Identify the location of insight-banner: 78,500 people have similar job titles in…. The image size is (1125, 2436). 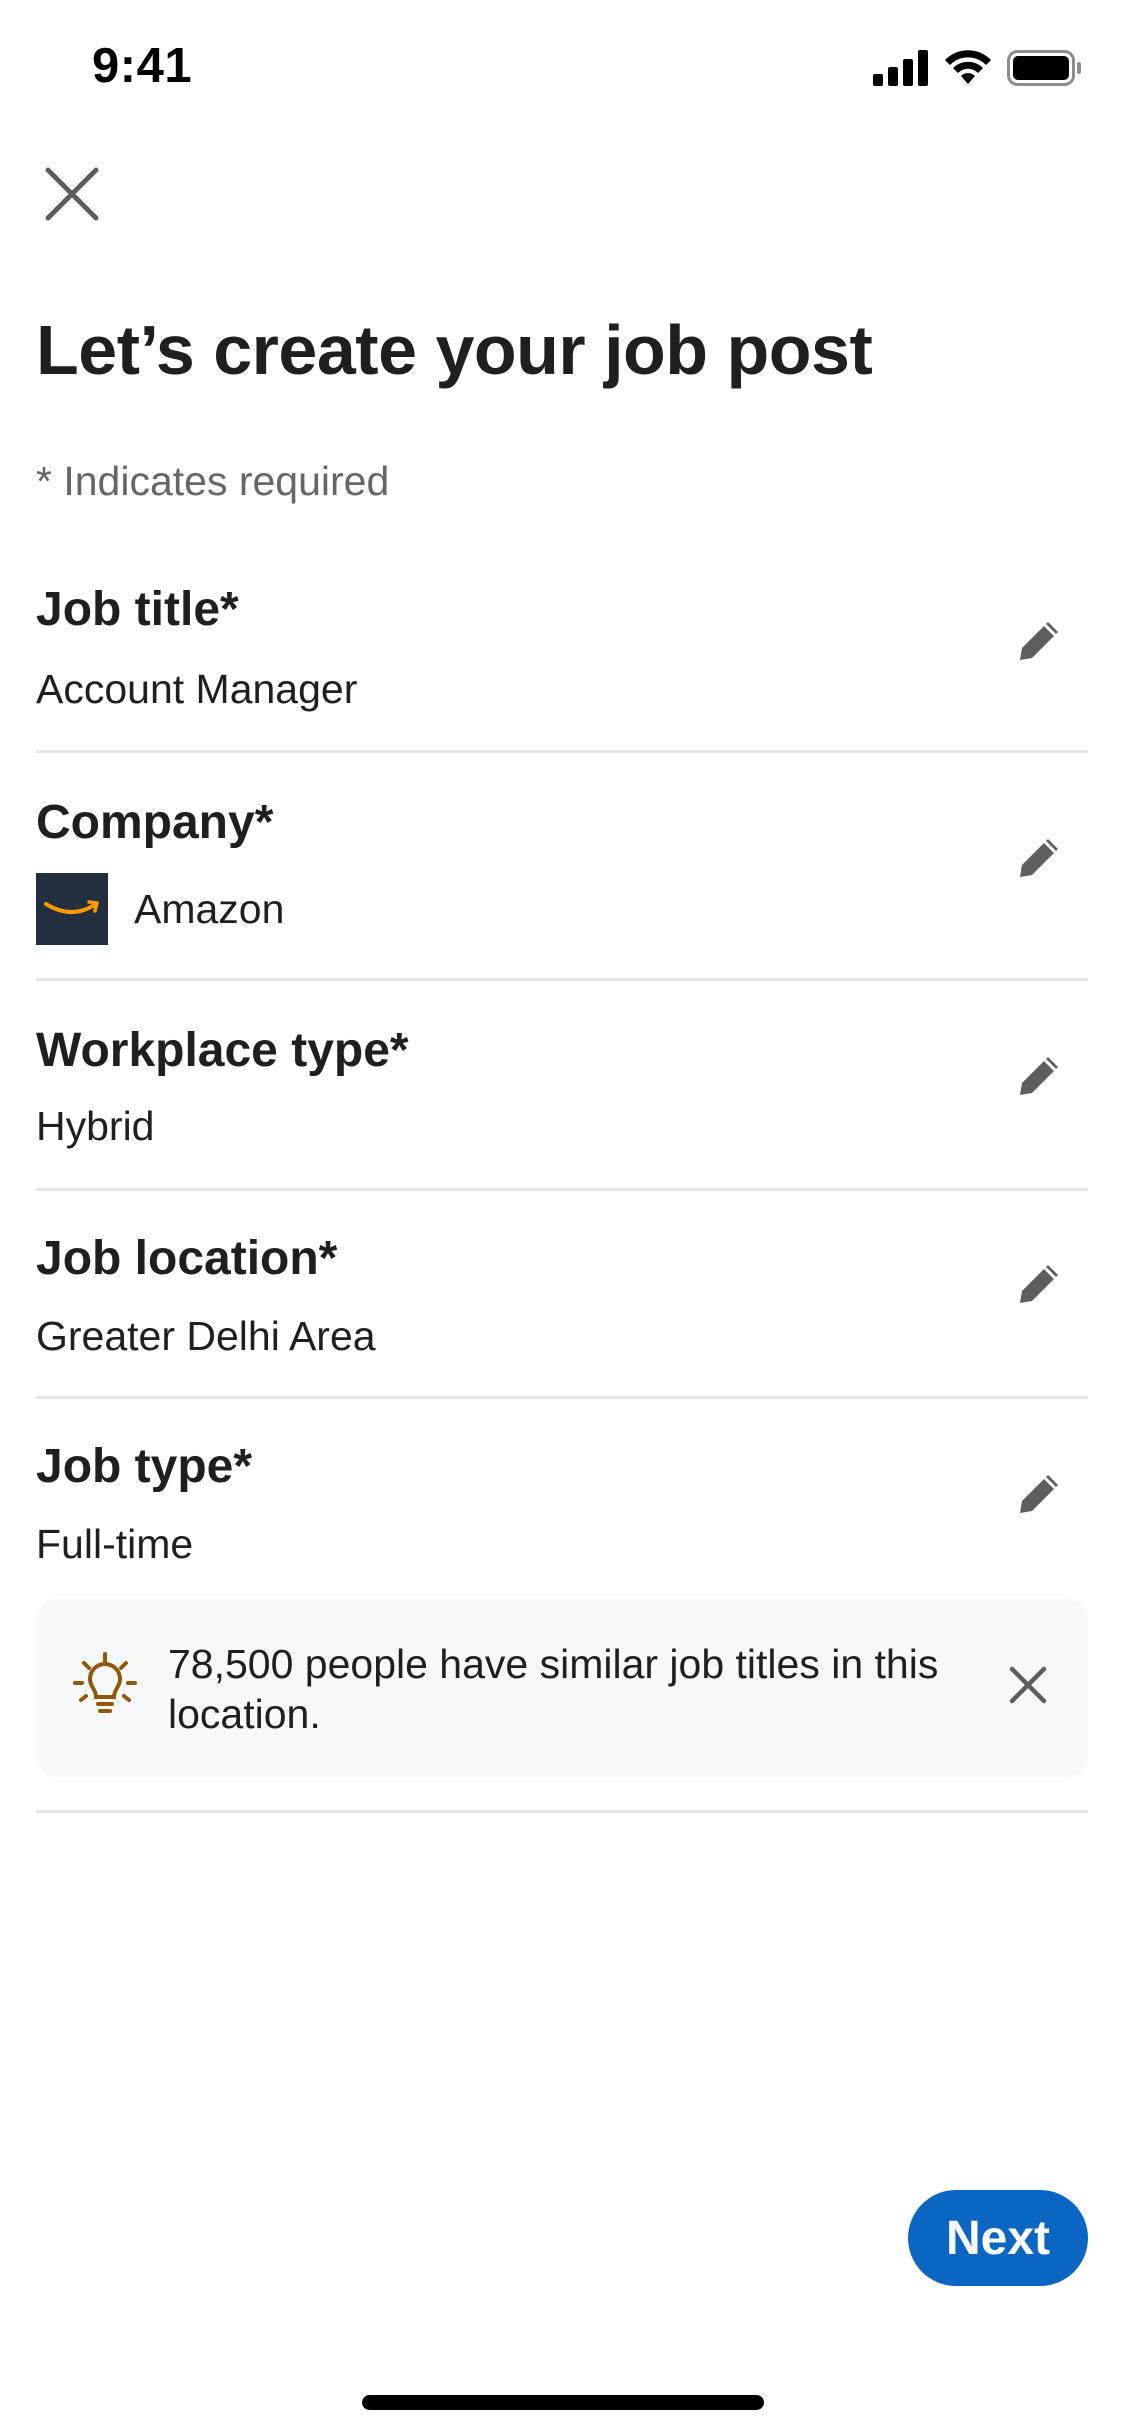
(562, 1688).